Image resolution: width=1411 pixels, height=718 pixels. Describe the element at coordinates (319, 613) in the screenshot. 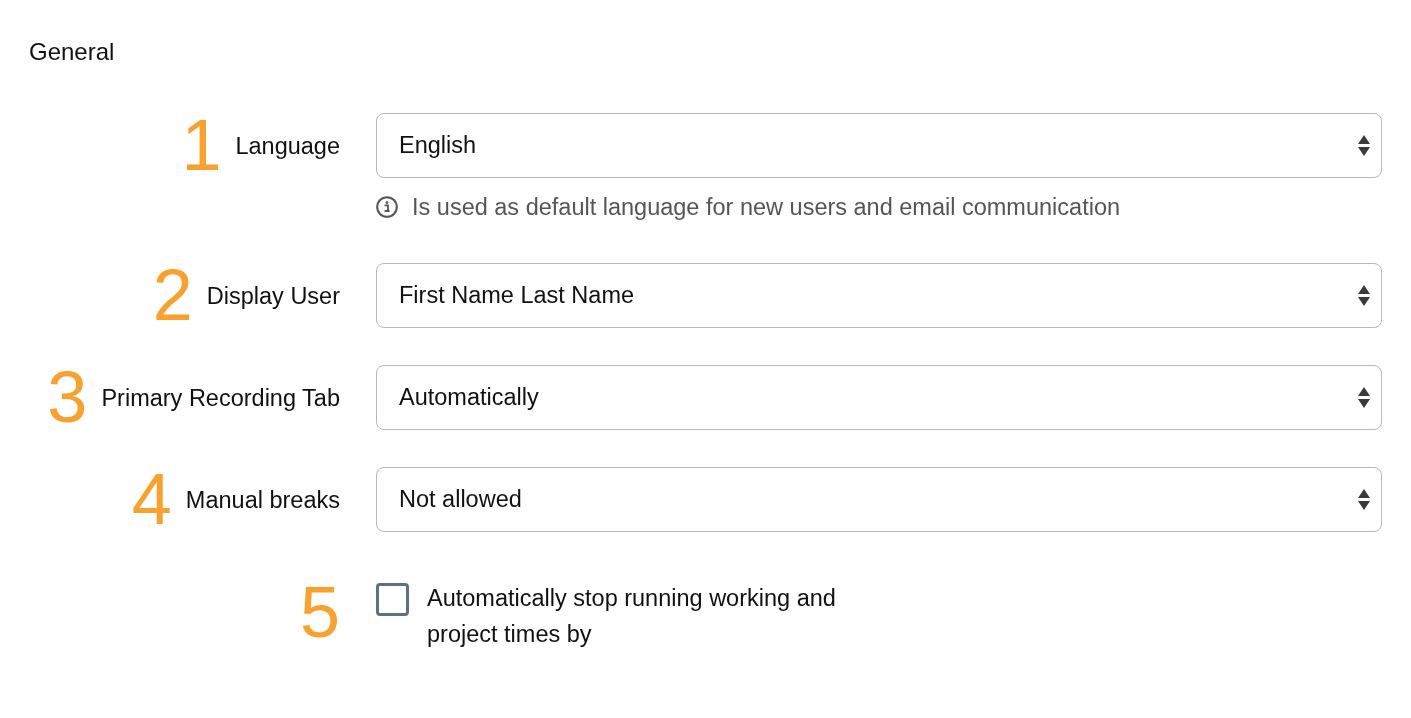

I see `step-number: 5` at that location.